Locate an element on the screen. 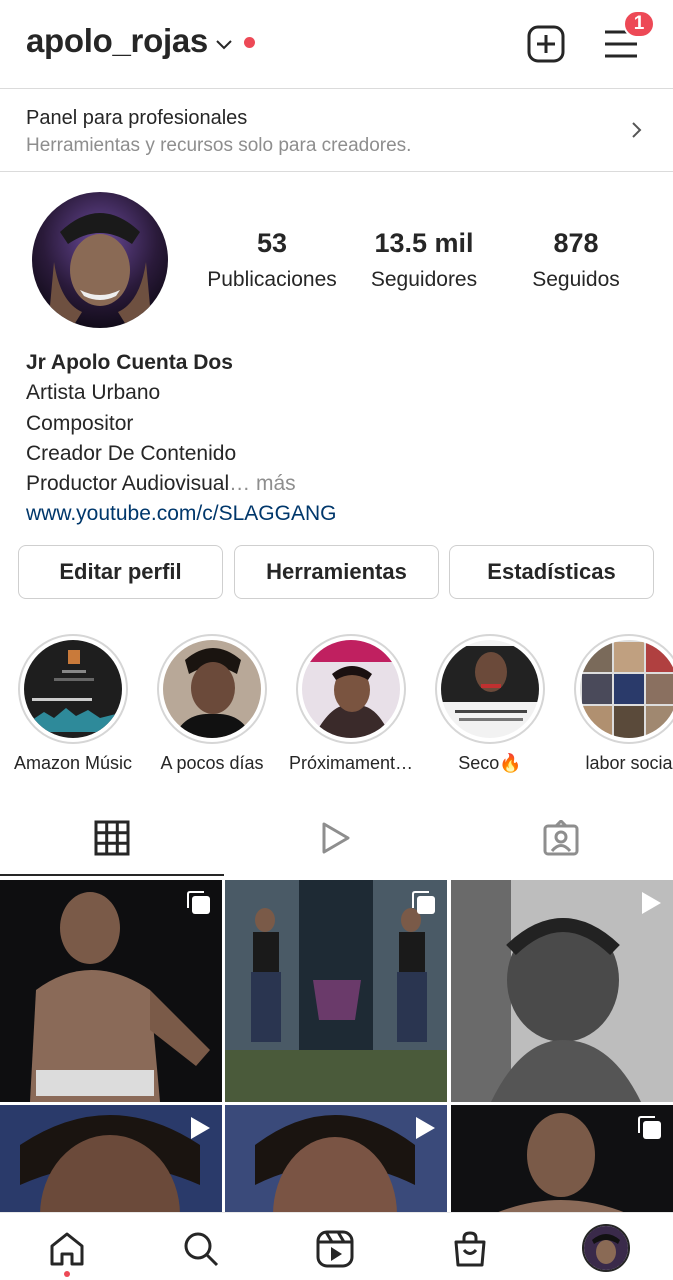  bio-line: Compositor is located at coordinates (80, 423).